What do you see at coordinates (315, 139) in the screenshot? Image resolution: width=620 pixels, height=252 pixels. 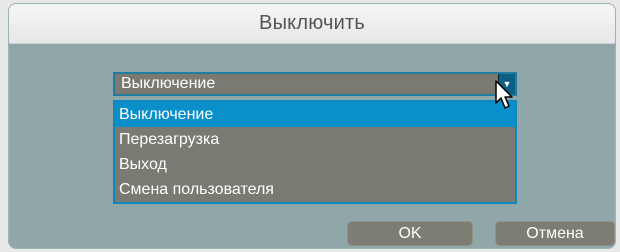 I see `dropdown-option-reboot: Перезагрузка` at bounding box center [315, 139].